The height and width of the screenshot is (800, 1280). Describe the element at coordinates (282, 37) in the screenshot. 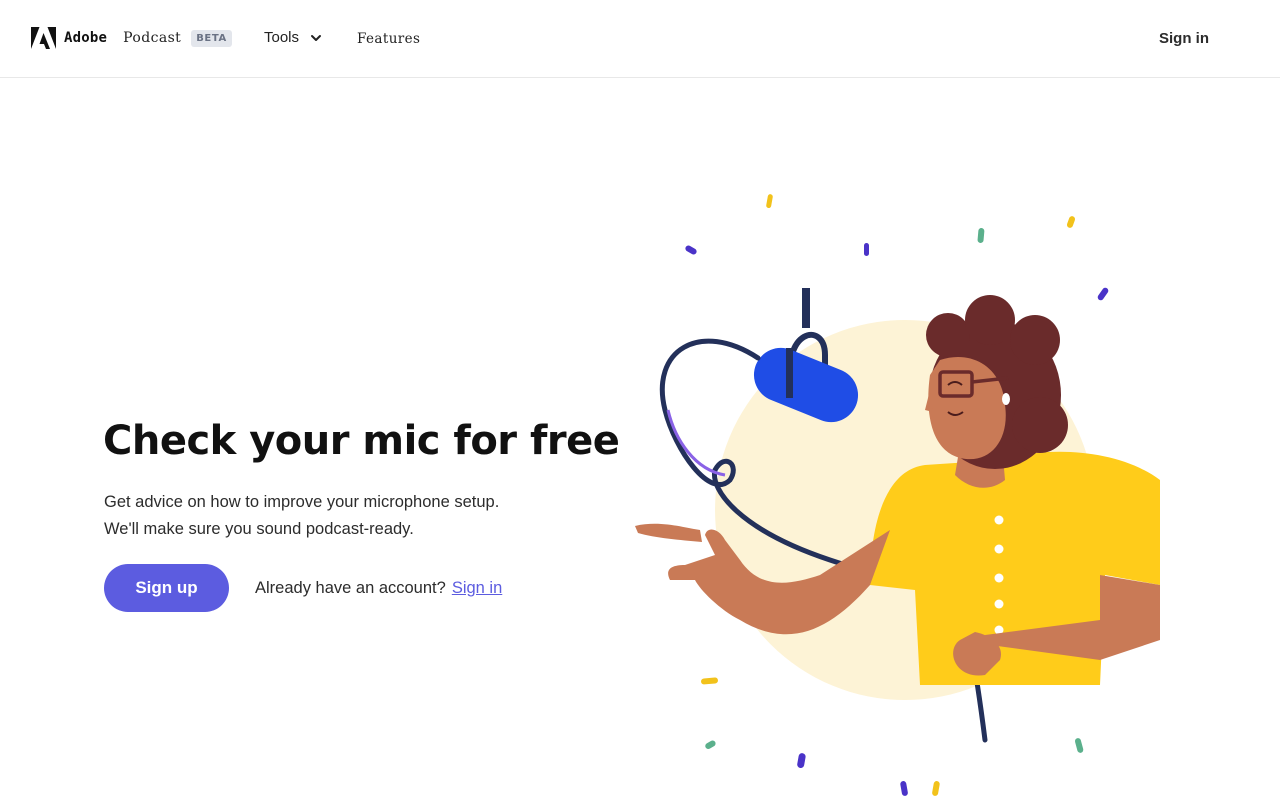

I see `tools-label: Tools` at that location.